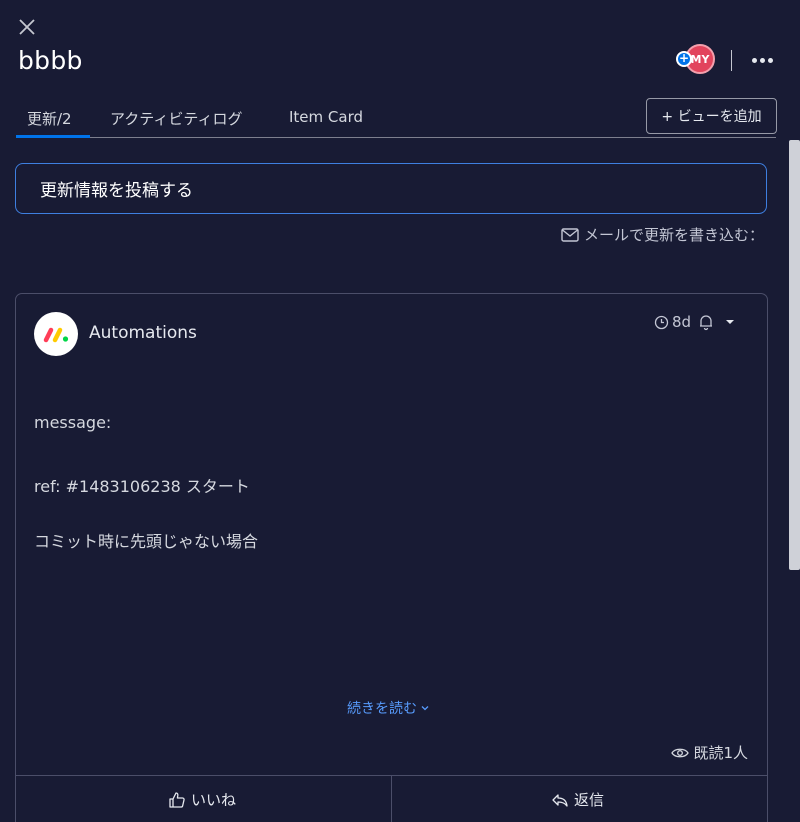 The width and height of the screenshot is (800, 822). I want to click on more-options-button, so click(762, 60).